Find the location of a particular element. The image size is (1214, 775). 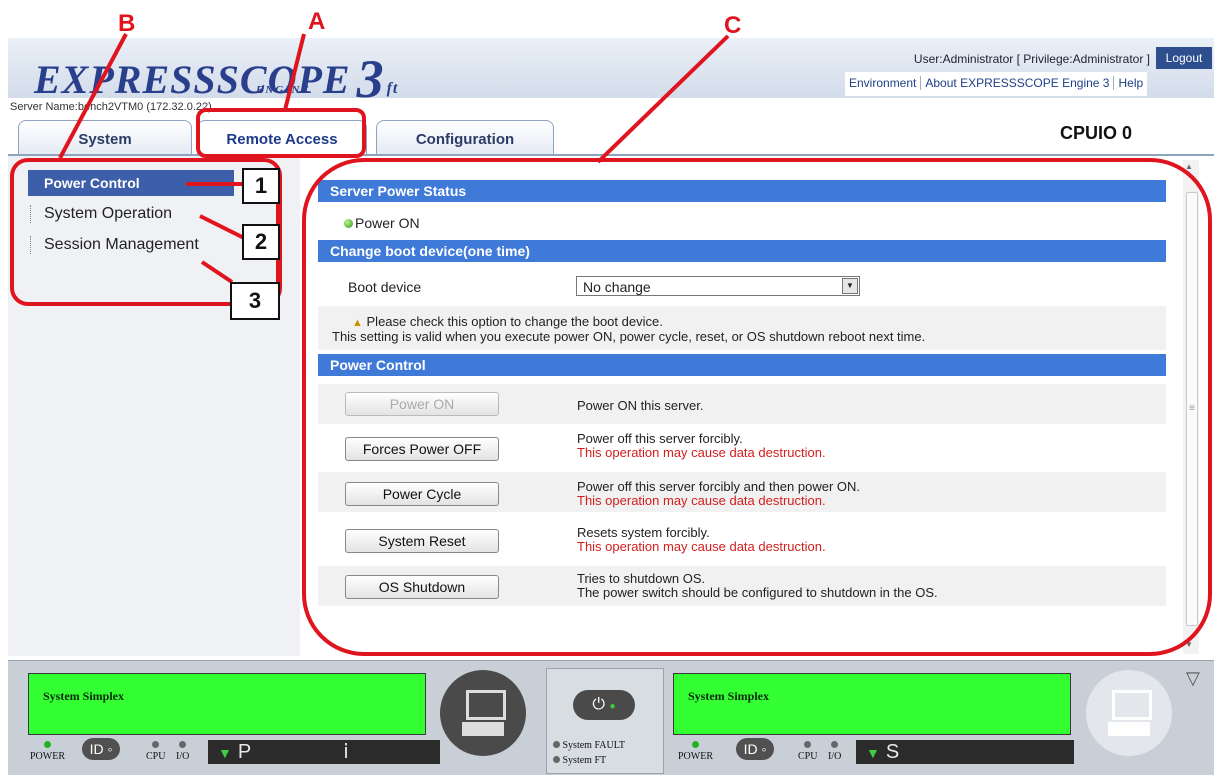

annotation-number-3: 3 is located at coordinates (255, 301).